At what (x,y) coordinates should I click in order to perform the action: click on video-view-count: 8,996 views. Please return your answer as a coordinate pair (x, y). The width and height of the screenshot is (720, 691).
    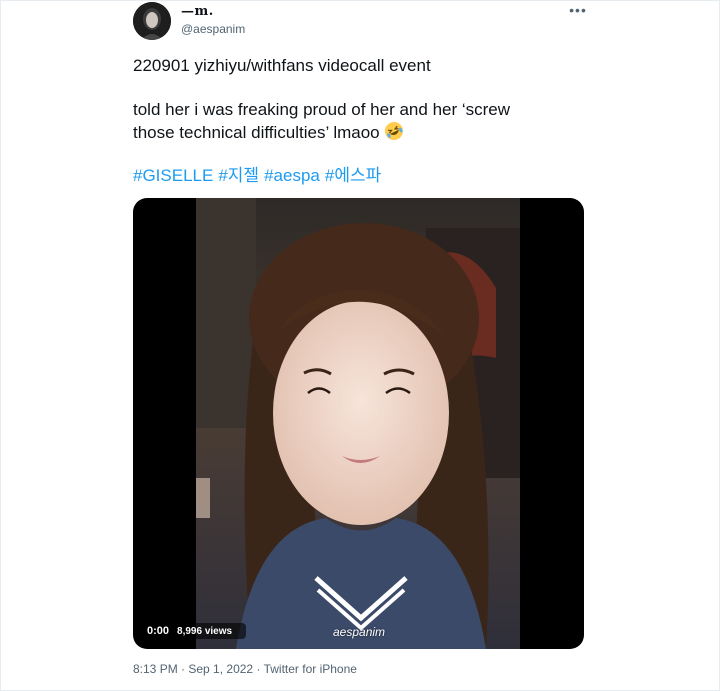
    Looking at the image, I should click on (205, 631).